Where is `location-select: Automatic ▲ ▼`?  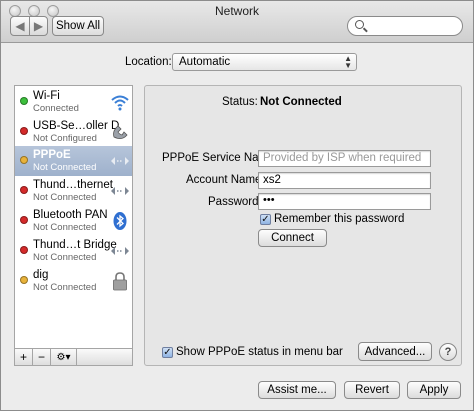 location-select: Automatic ▲ ▼ is located at coordinates (264, 62).